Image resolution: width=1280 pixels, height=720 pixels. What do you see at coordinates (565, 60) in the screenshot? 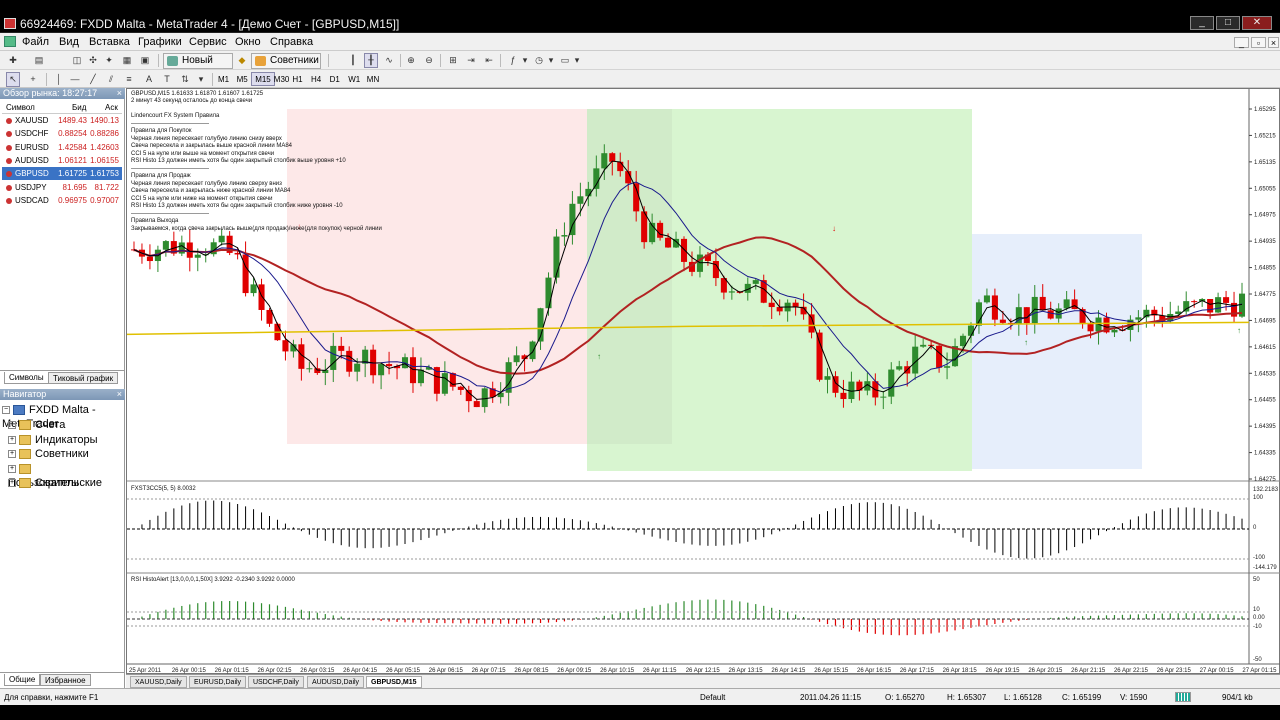
I see `templates-icon: ▭` at bounding box center [565, 60].